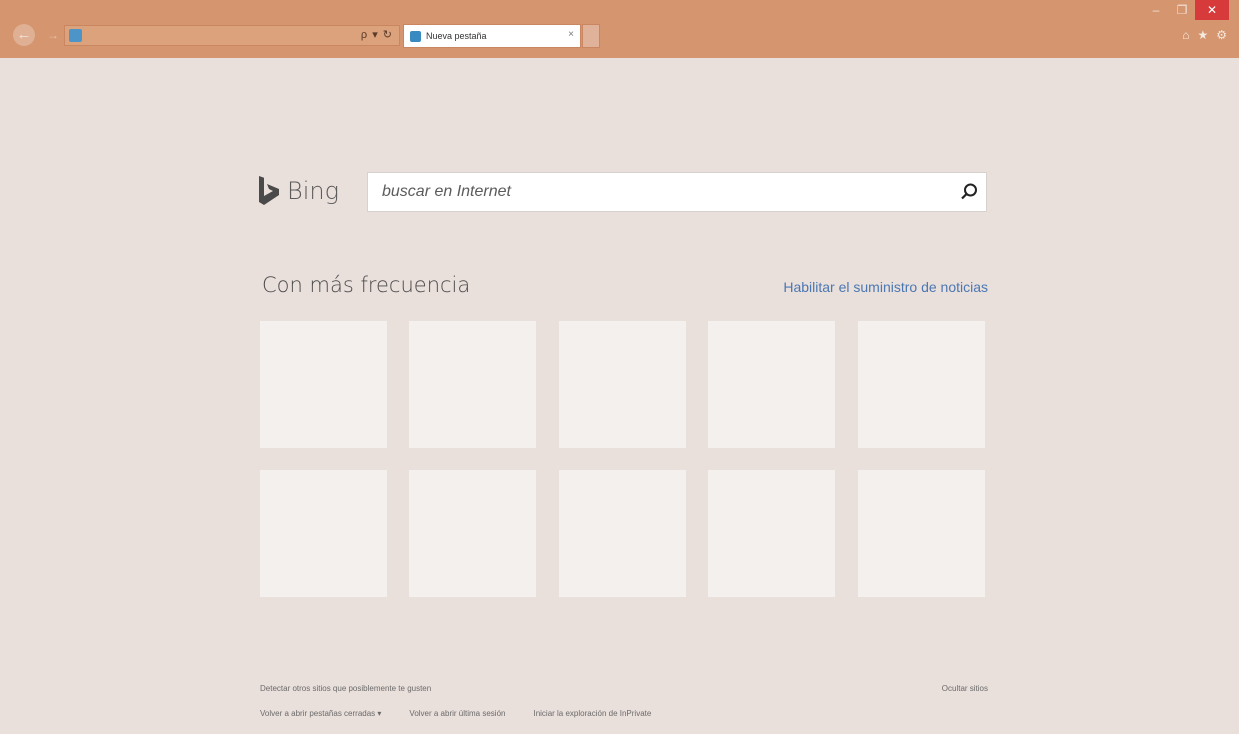  I want to click on toolbar-icons: ⌂ ★ ⚙, so click(1204, 35).